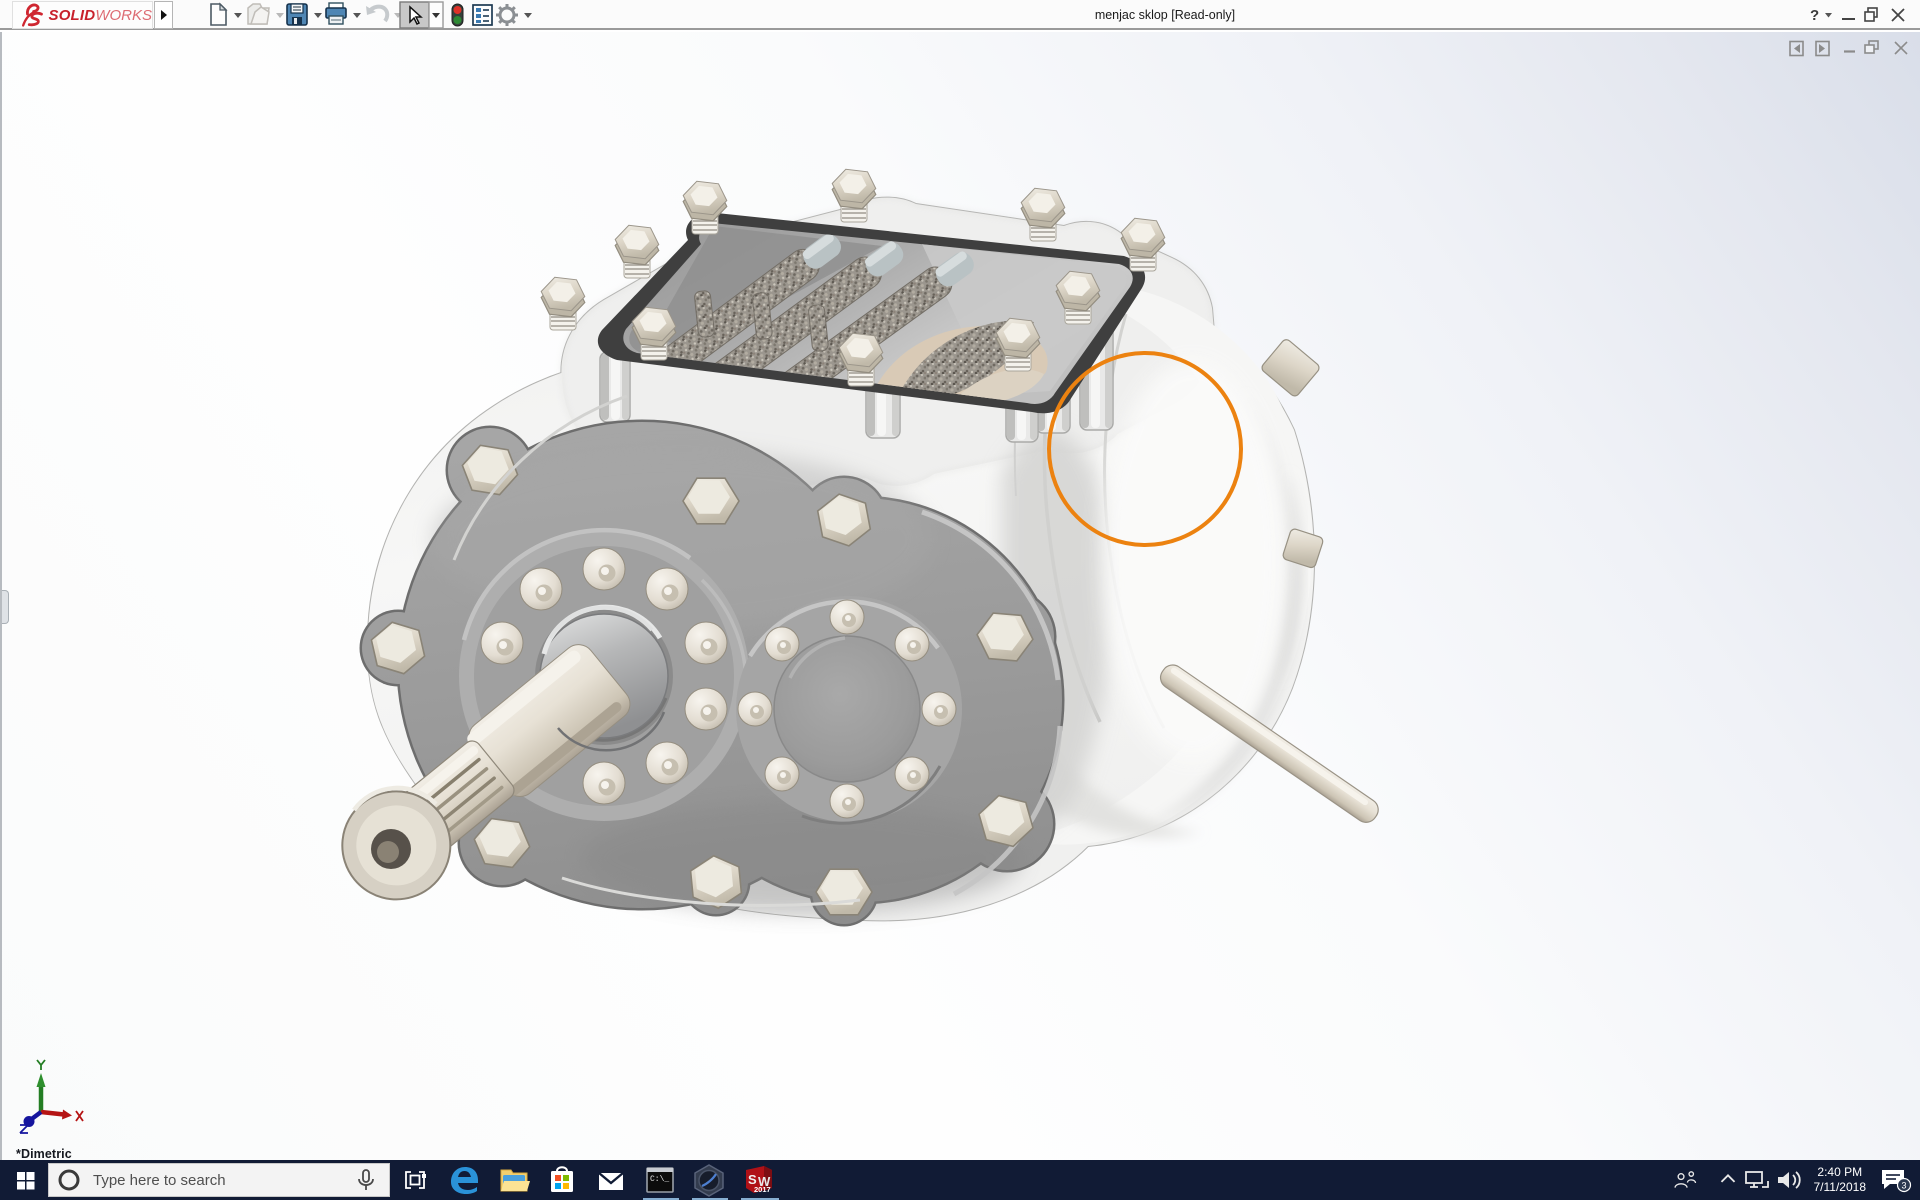 The image size is (1920, 1200). Describe the element at coordinates (762, 1189) in the screenshot. I see `svg-text: 2017` at that location.